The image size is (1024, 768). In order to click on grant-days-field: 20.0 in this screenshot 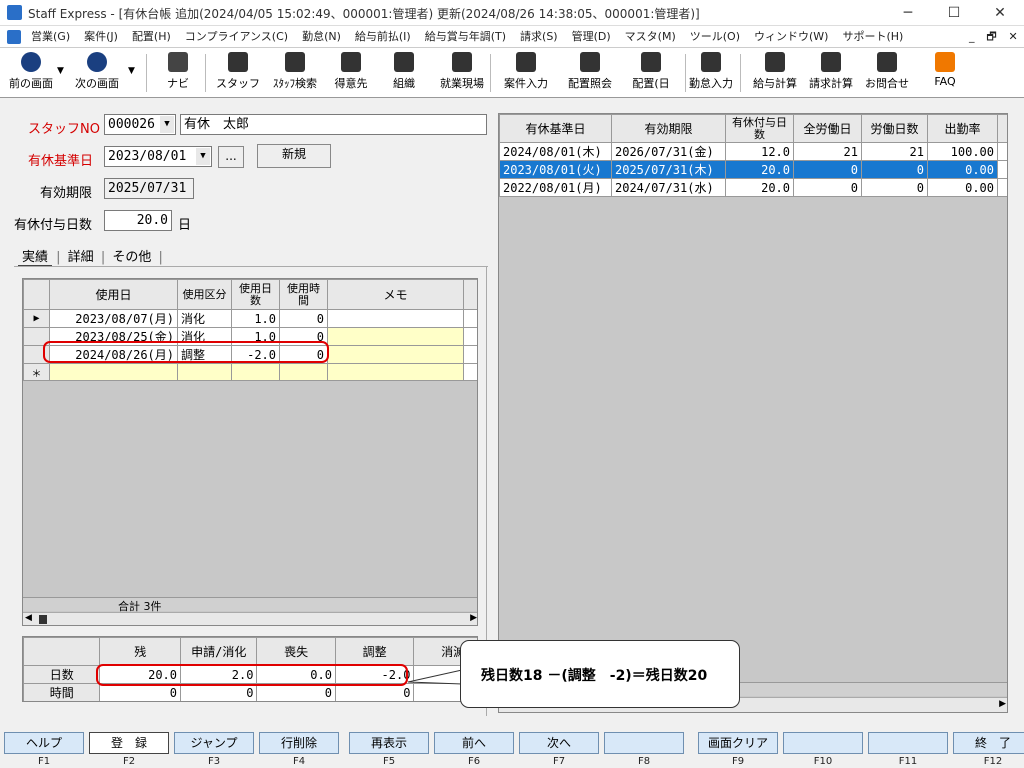, I will do `click(138, 220)`.